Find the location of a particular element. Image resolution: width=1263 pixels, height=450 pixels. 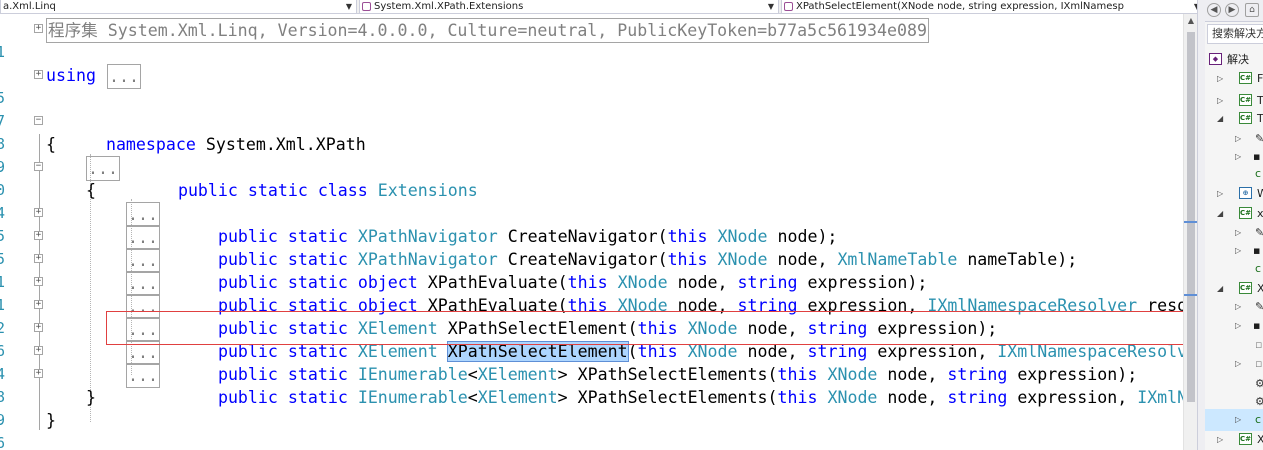

annotation-highlight-box is located at coordinates (684, 328).